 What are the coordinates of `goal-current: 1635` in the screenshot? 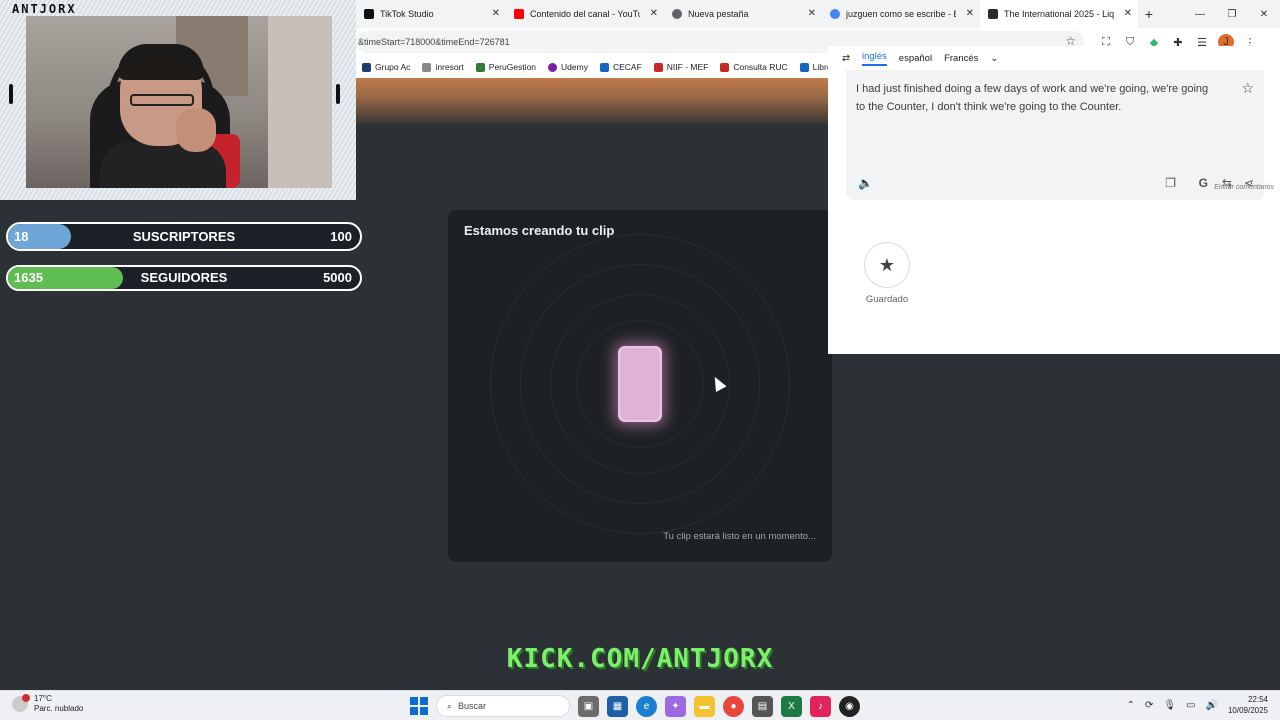 It's located at (28, 277).